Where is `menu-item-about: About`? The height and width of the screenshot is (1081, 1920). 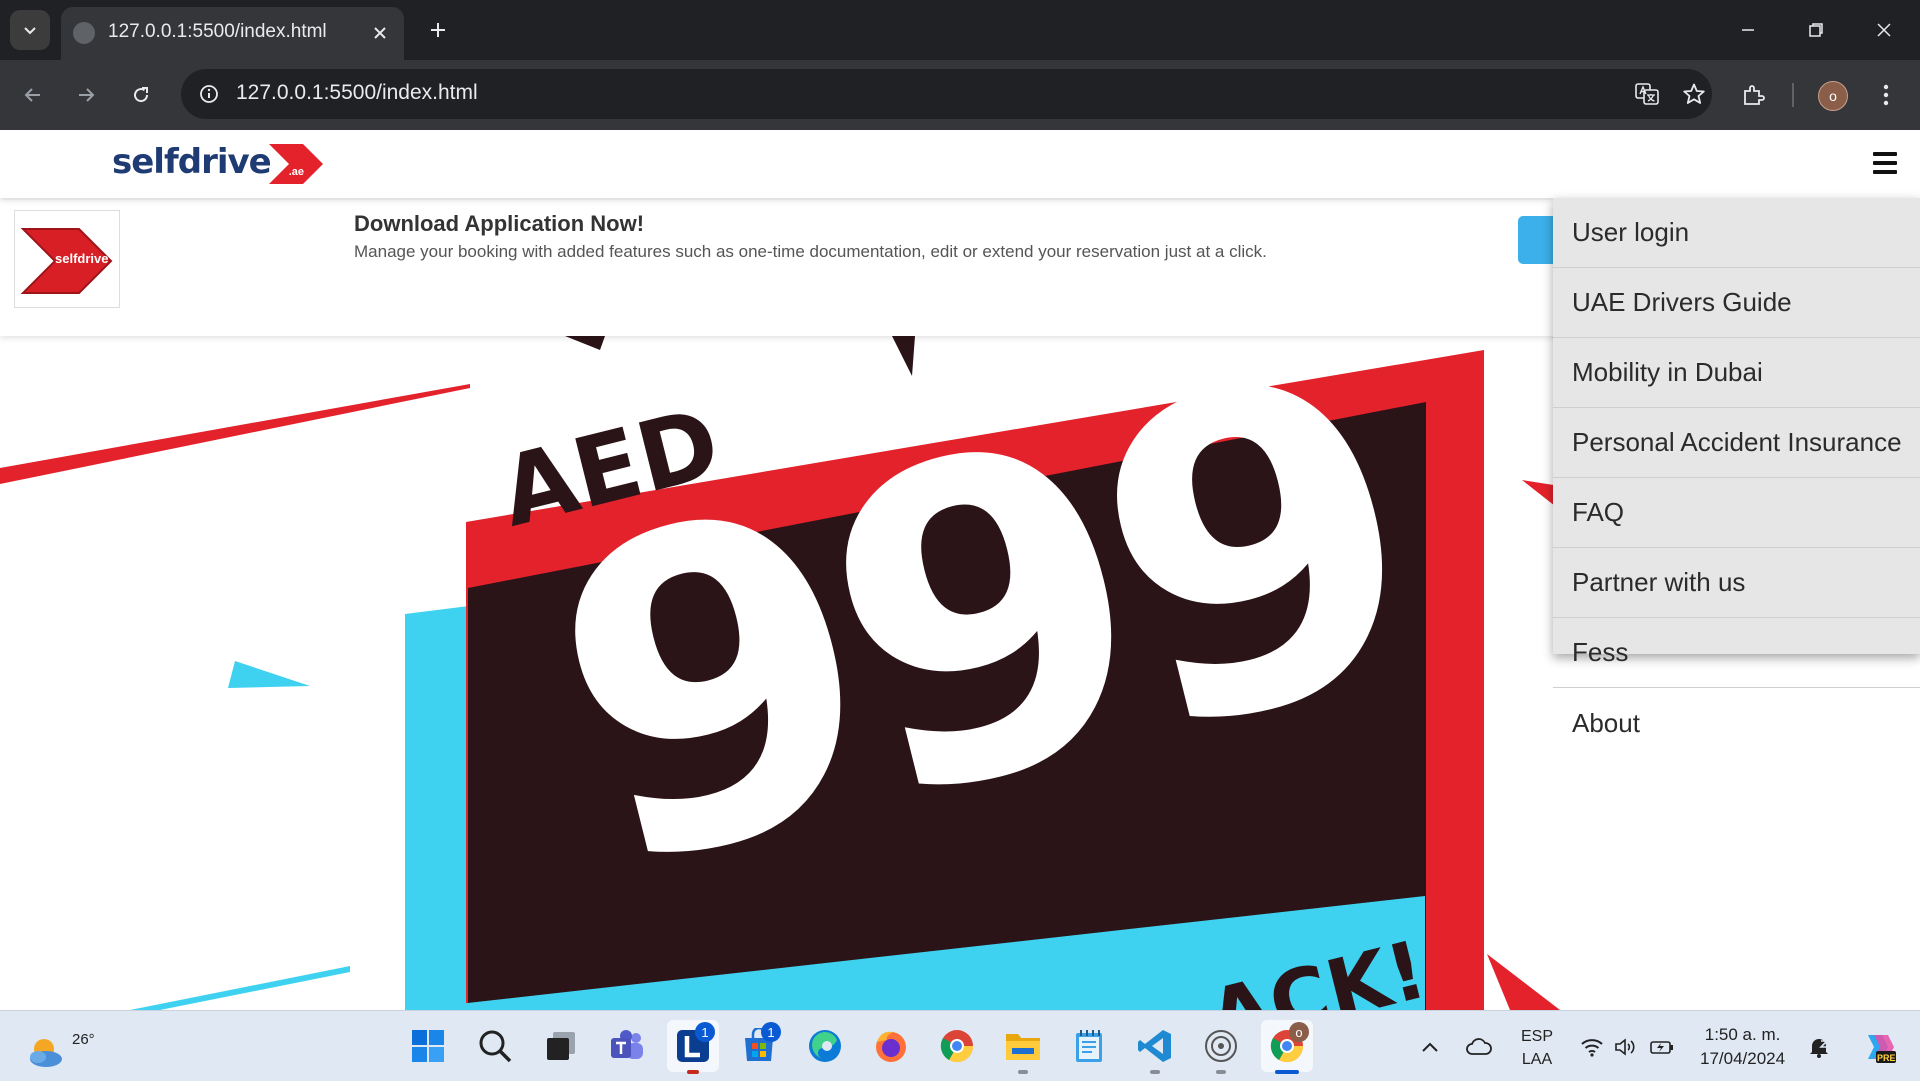 menu-item-about: About is located at coordinates (1736, 723).